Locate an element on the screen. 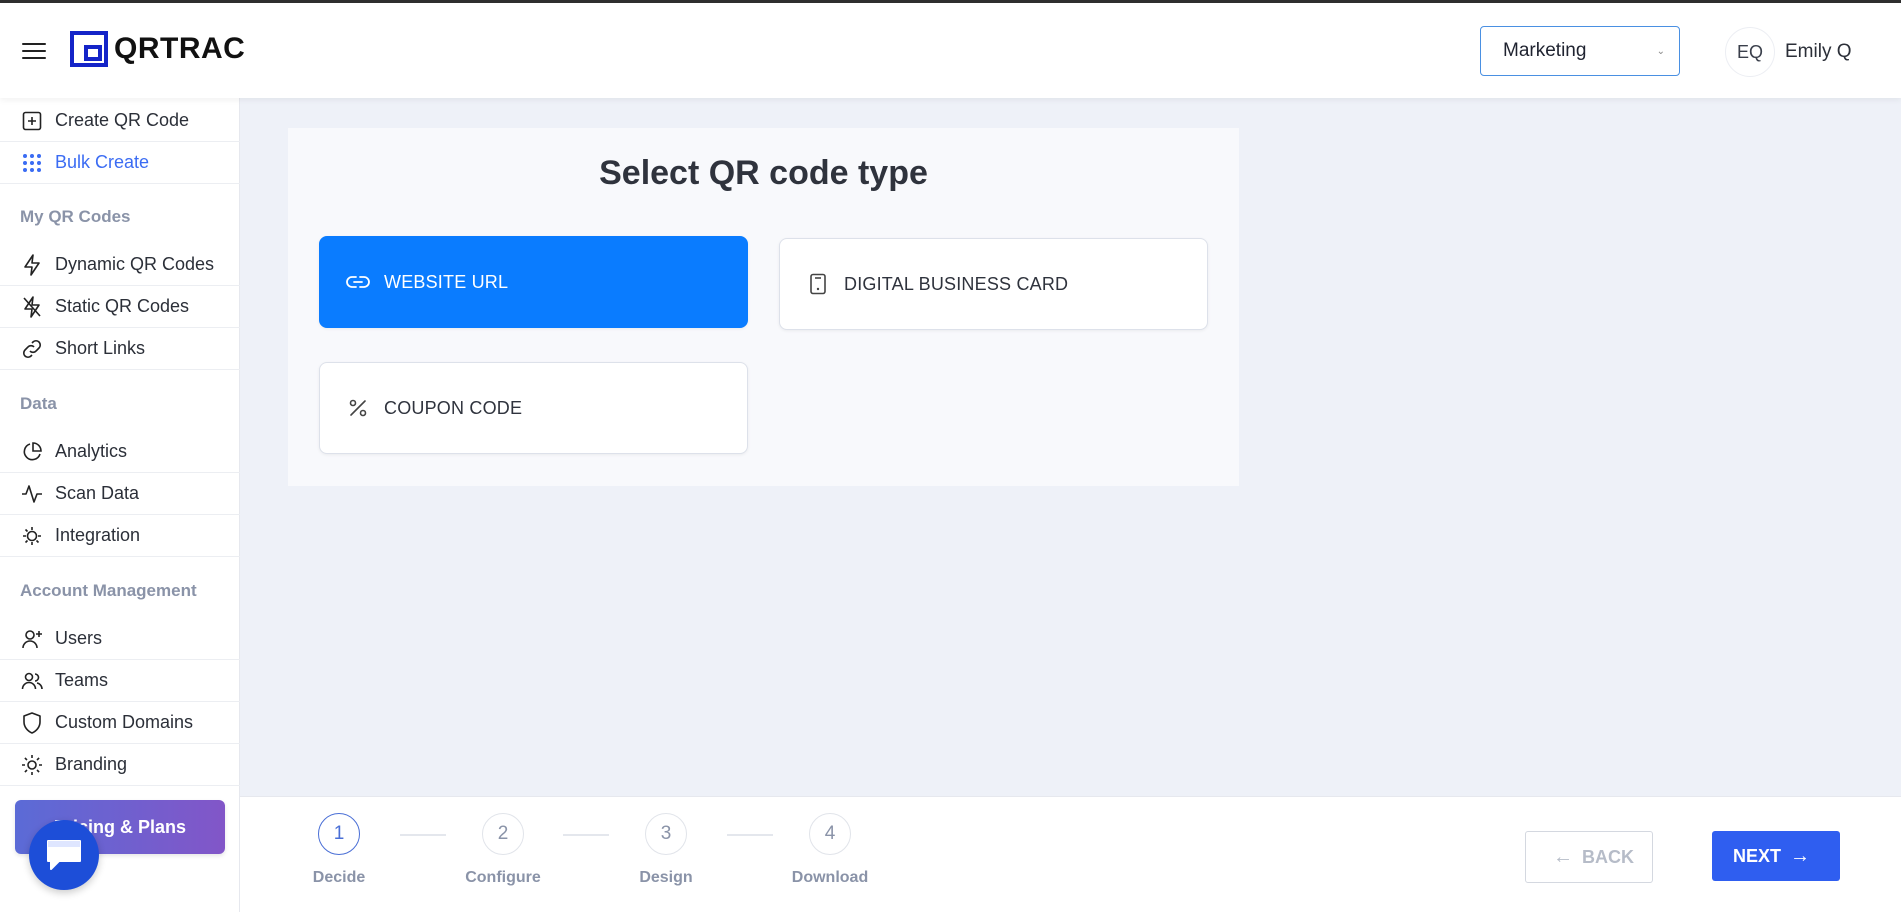 The height and width of the screenshot is (912, 1901). sidebar-item-scan-data: Scan Data is located at coordinates (120, 494).